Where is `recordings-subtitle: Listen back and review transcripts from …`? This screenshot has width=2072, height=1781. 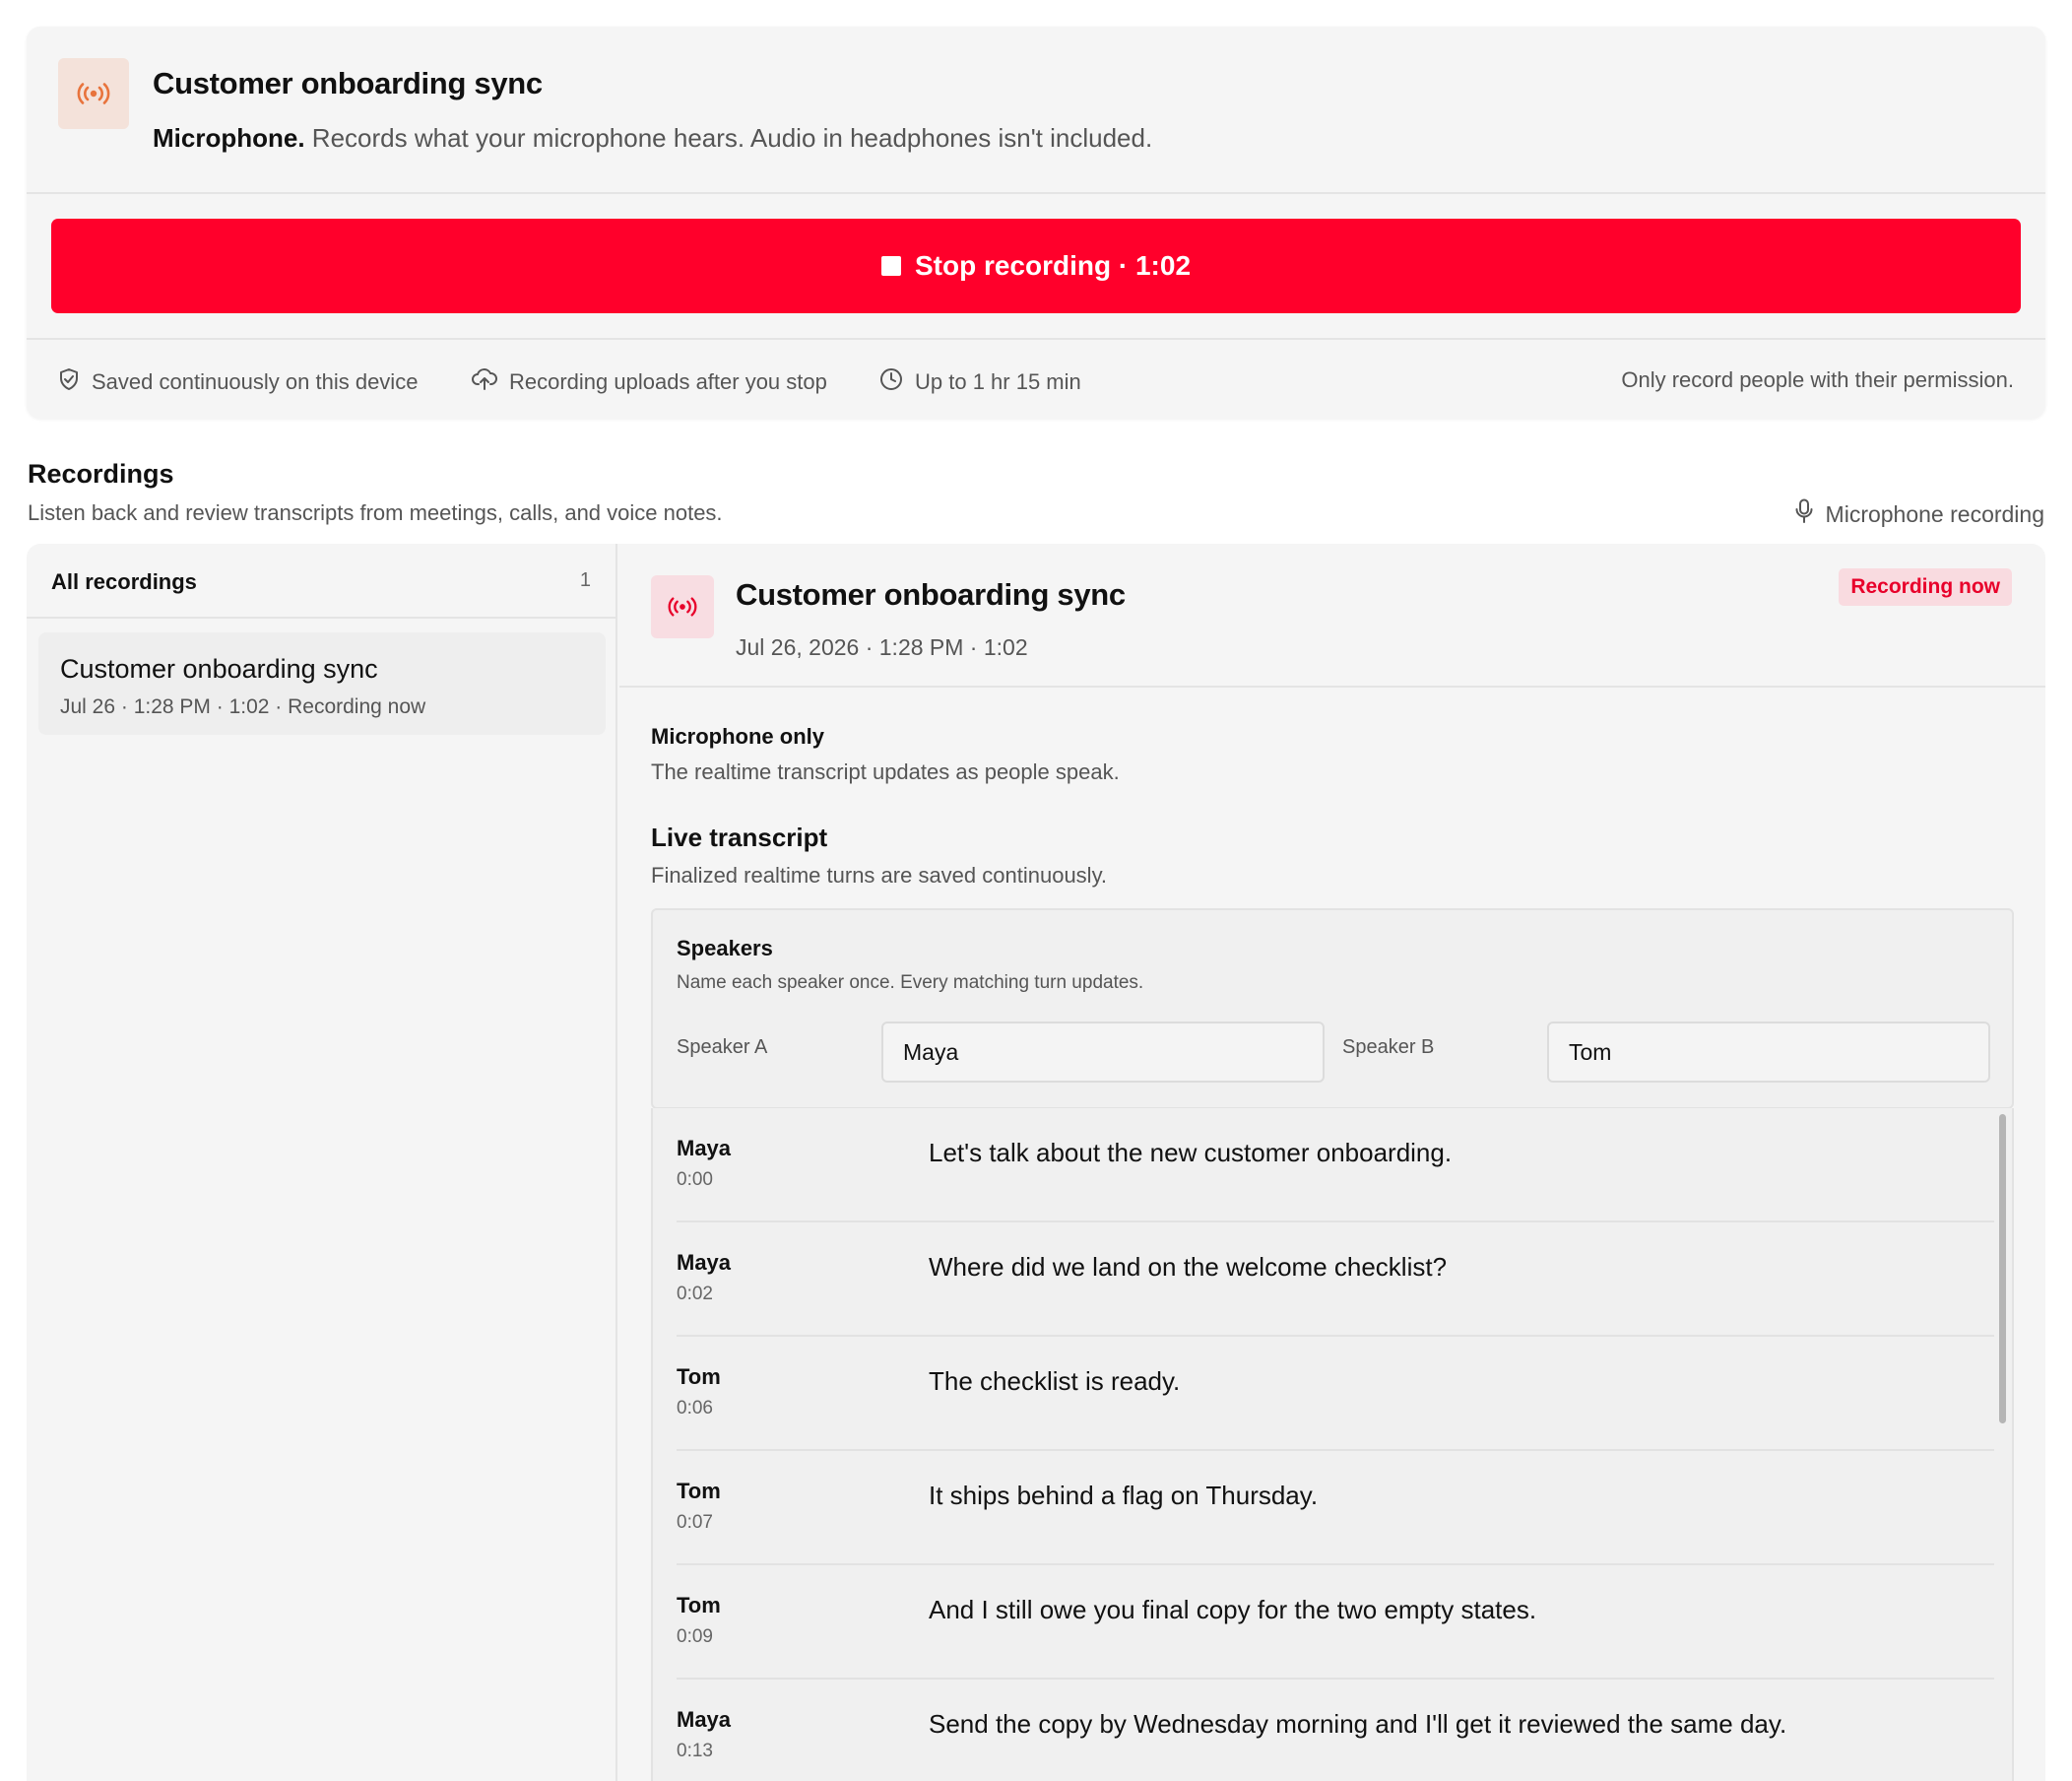
recordings-subtitle: Listen back and review transcripts from … is located at coordinates (375, 512).